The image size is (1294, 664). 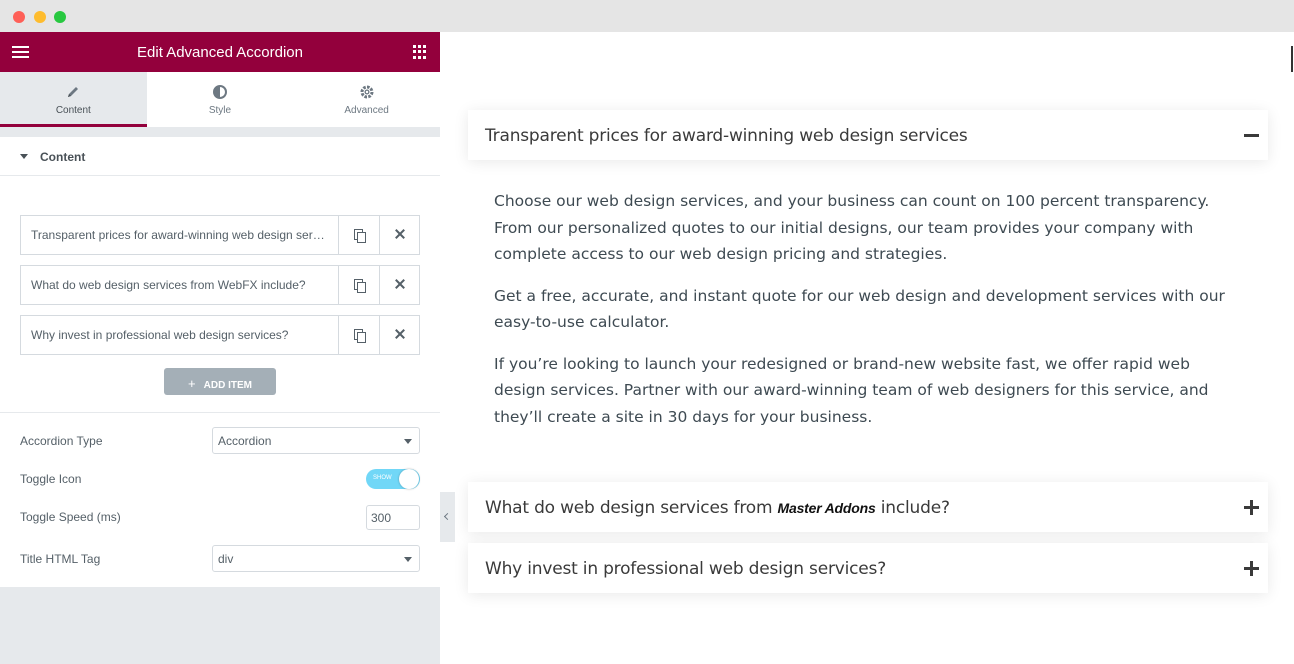 What do you see at coordinates (63, 157) in the screenshot?
I see `section-title: Content` at bounding box center [63, 157].